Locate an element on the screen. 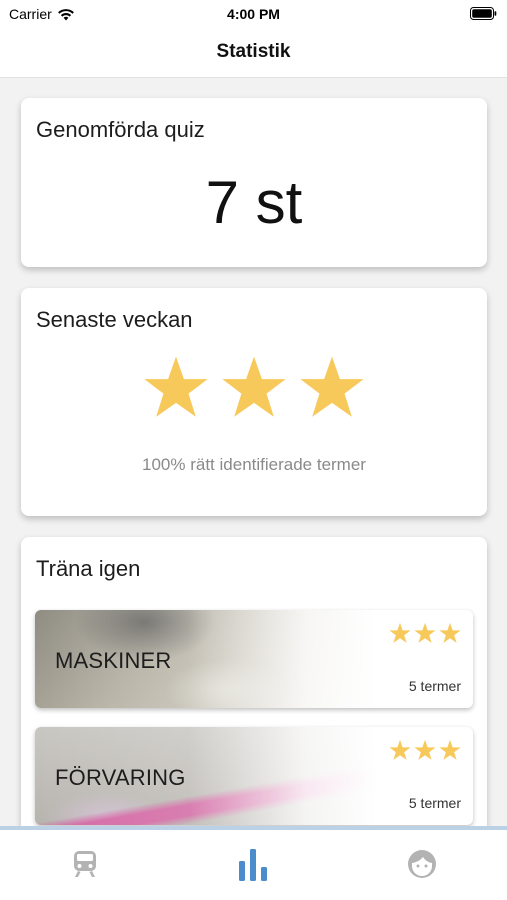  tab-statistics is located at coordinates (253, 864).